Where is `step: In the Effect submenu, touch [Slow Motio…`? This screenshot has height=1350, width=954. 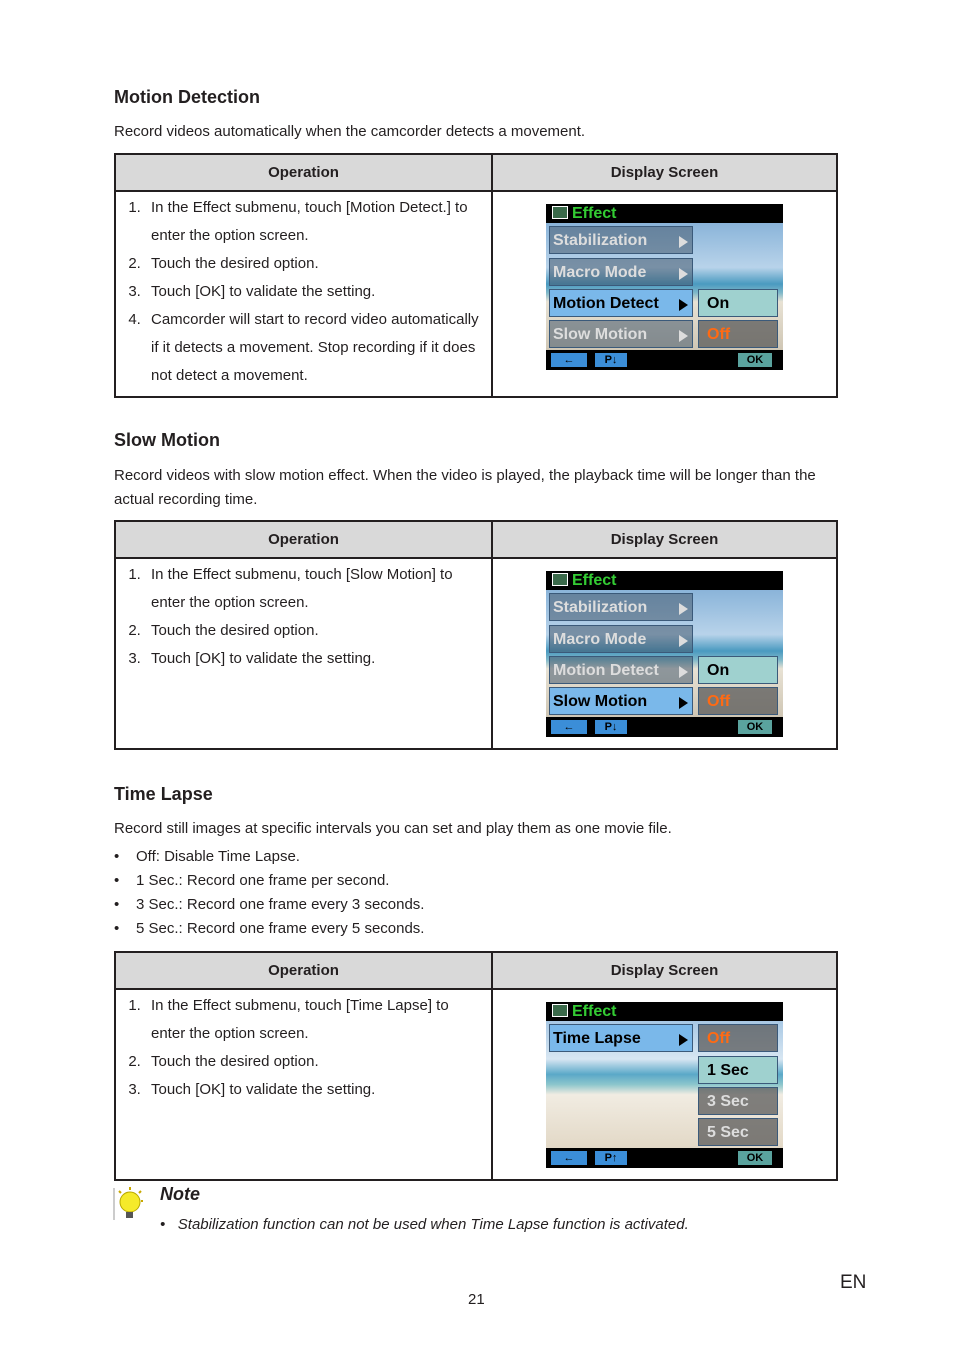 step: In the Effect submenu, touch [Slow Motio… is located at coordinates (315, 589).